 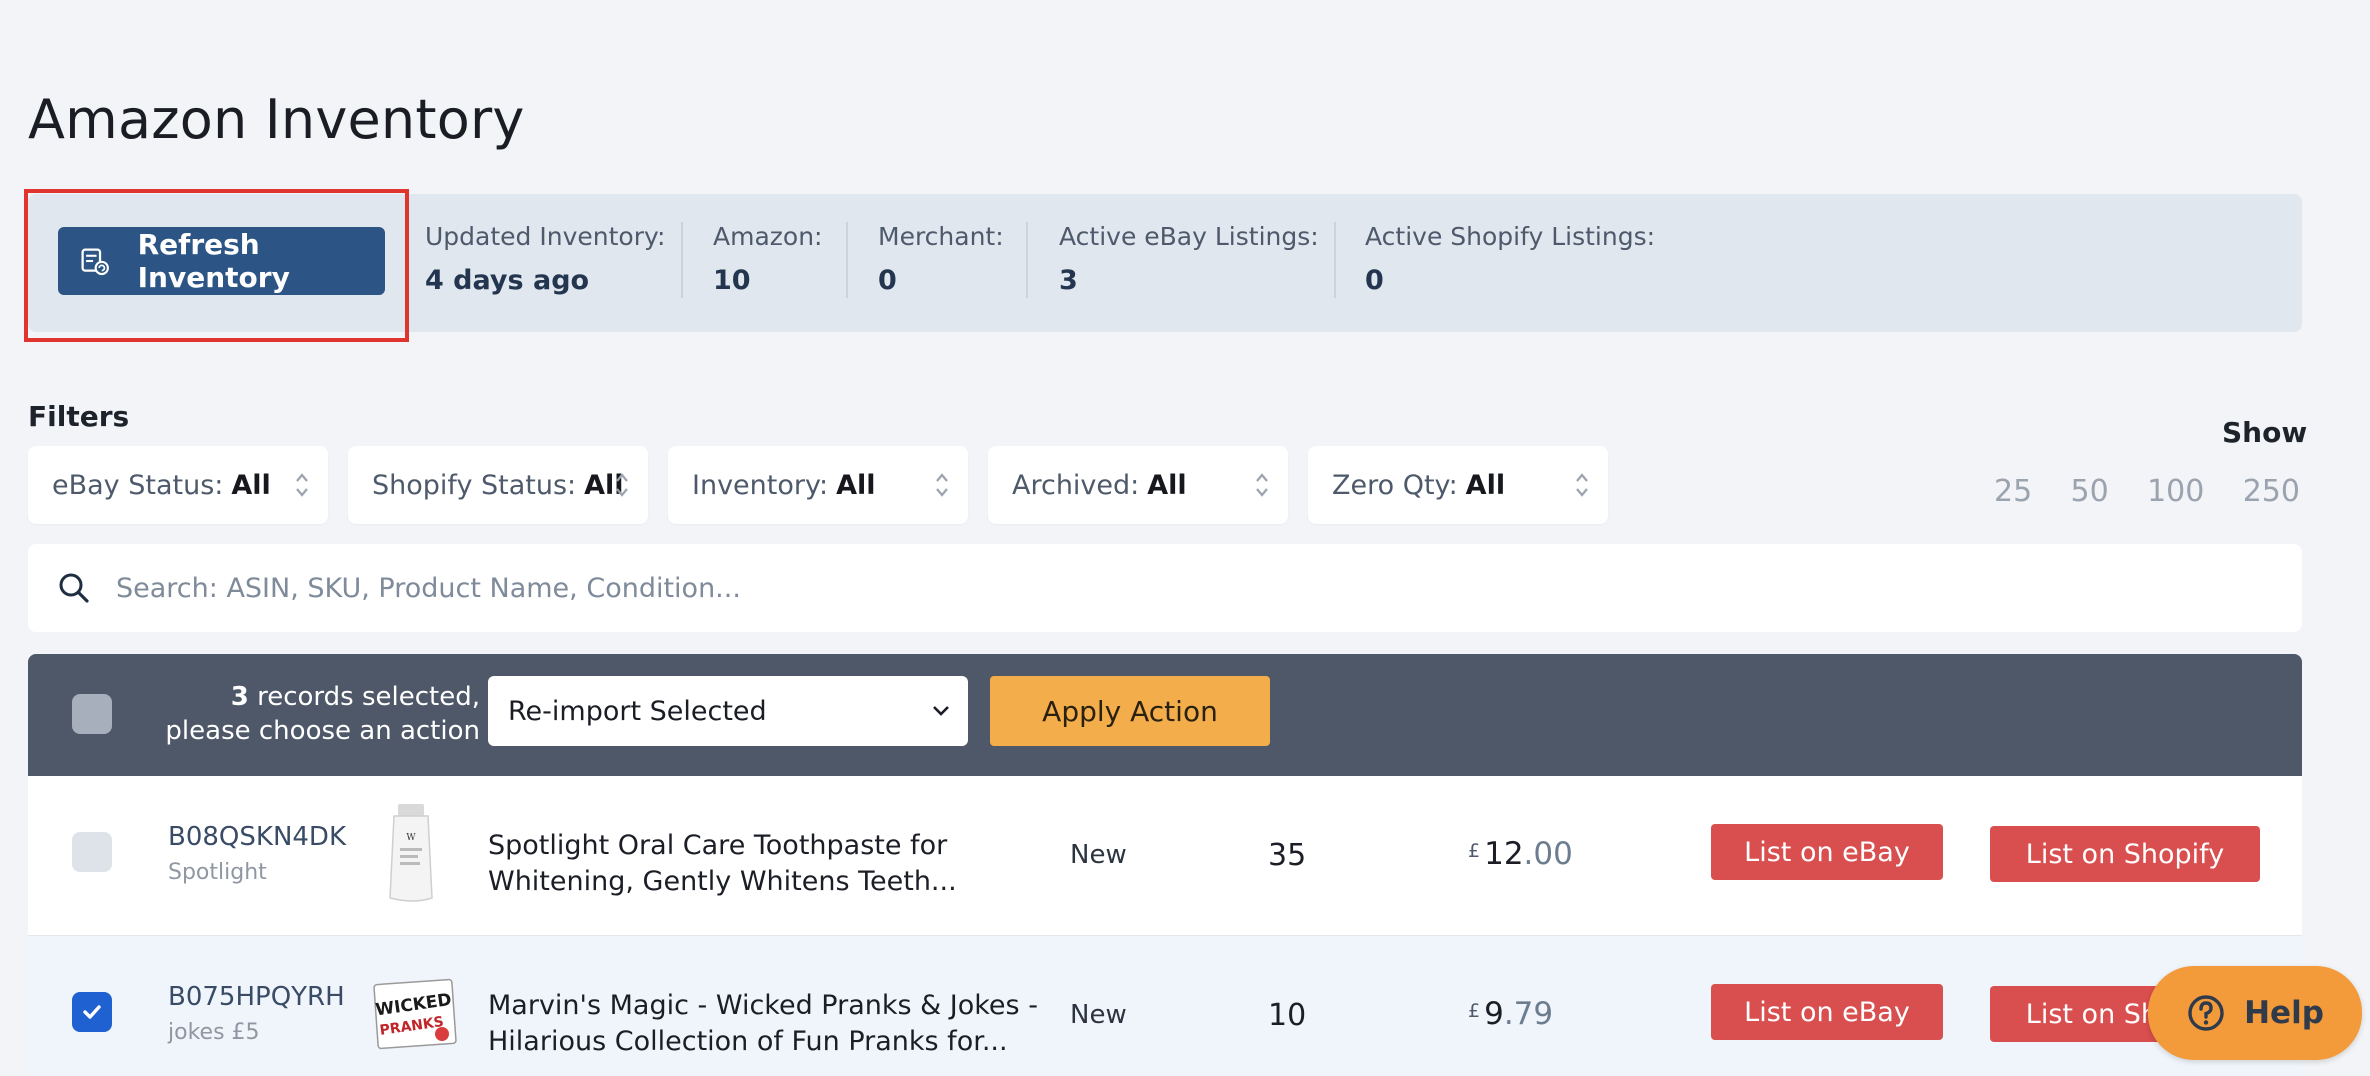 I want to click on checkmark-icon, so click(x=92, y=1012).